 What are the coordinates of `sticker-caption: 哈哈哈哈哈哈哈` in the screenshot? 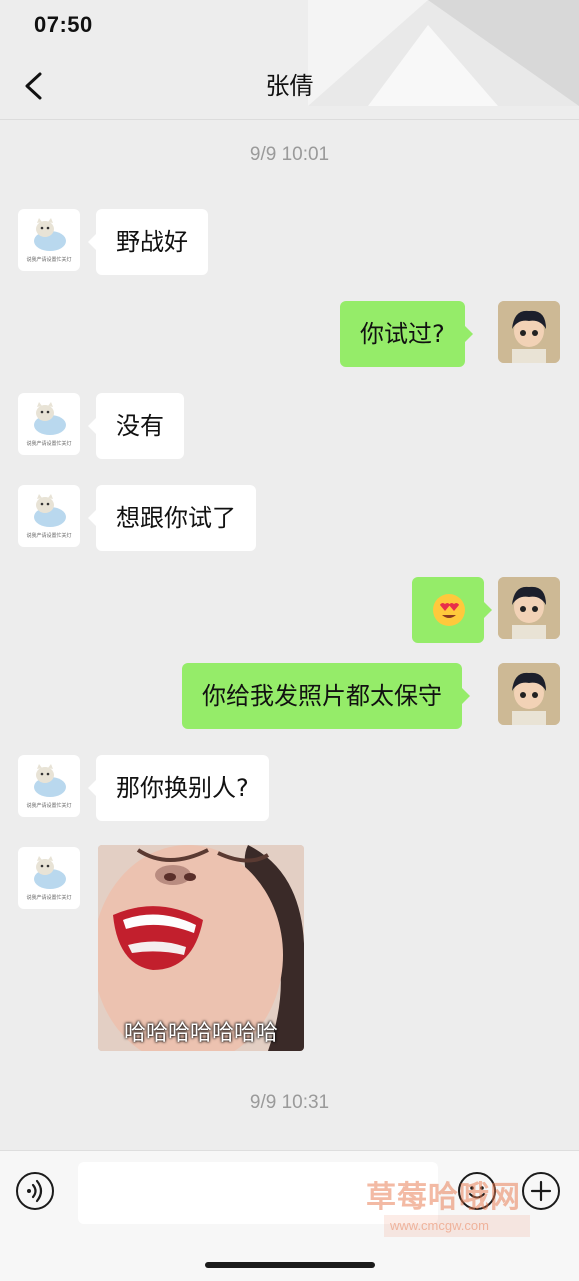 It's located at (200, 1033).